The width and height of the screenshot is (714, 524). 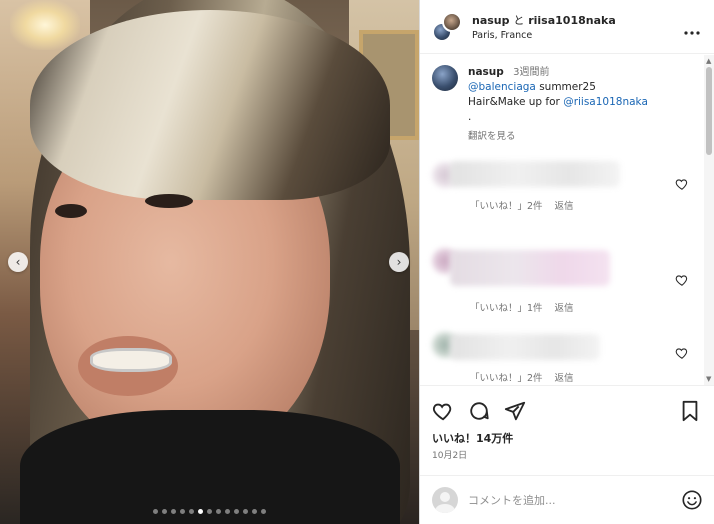 What do you see at coordinates (519, 20) in the screenshot?
I see `author-conjunction: と` at bounding box center [519, 20].